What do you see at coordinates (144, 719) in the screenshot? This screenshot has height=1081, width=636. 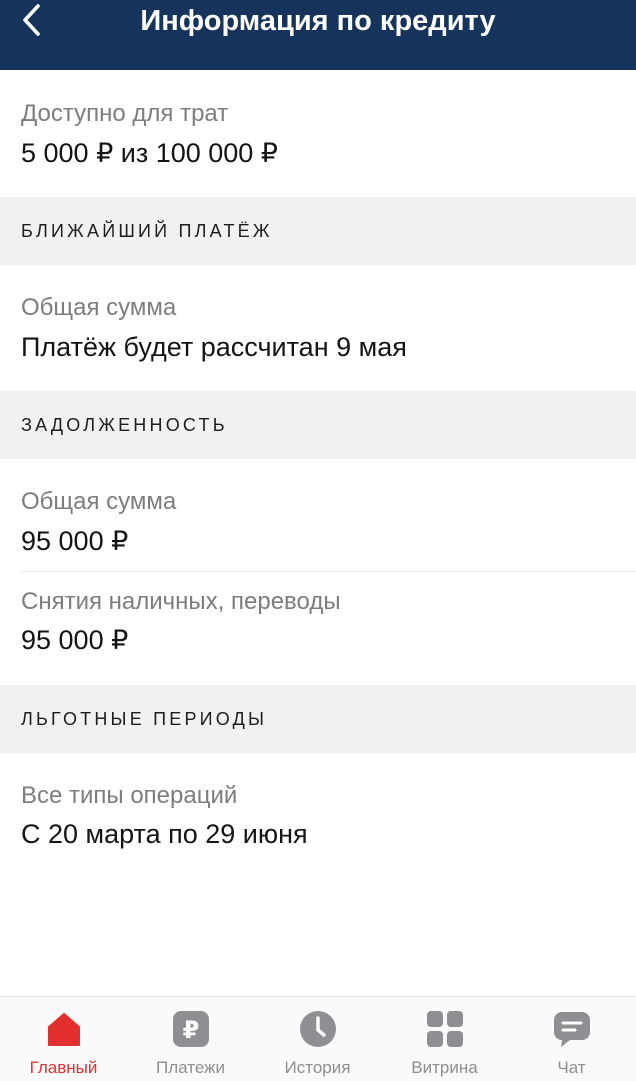 I see `section-title: ЛЬГОТНЫЕ ПЕРИОДЫ` at bounding box center [144, 719].